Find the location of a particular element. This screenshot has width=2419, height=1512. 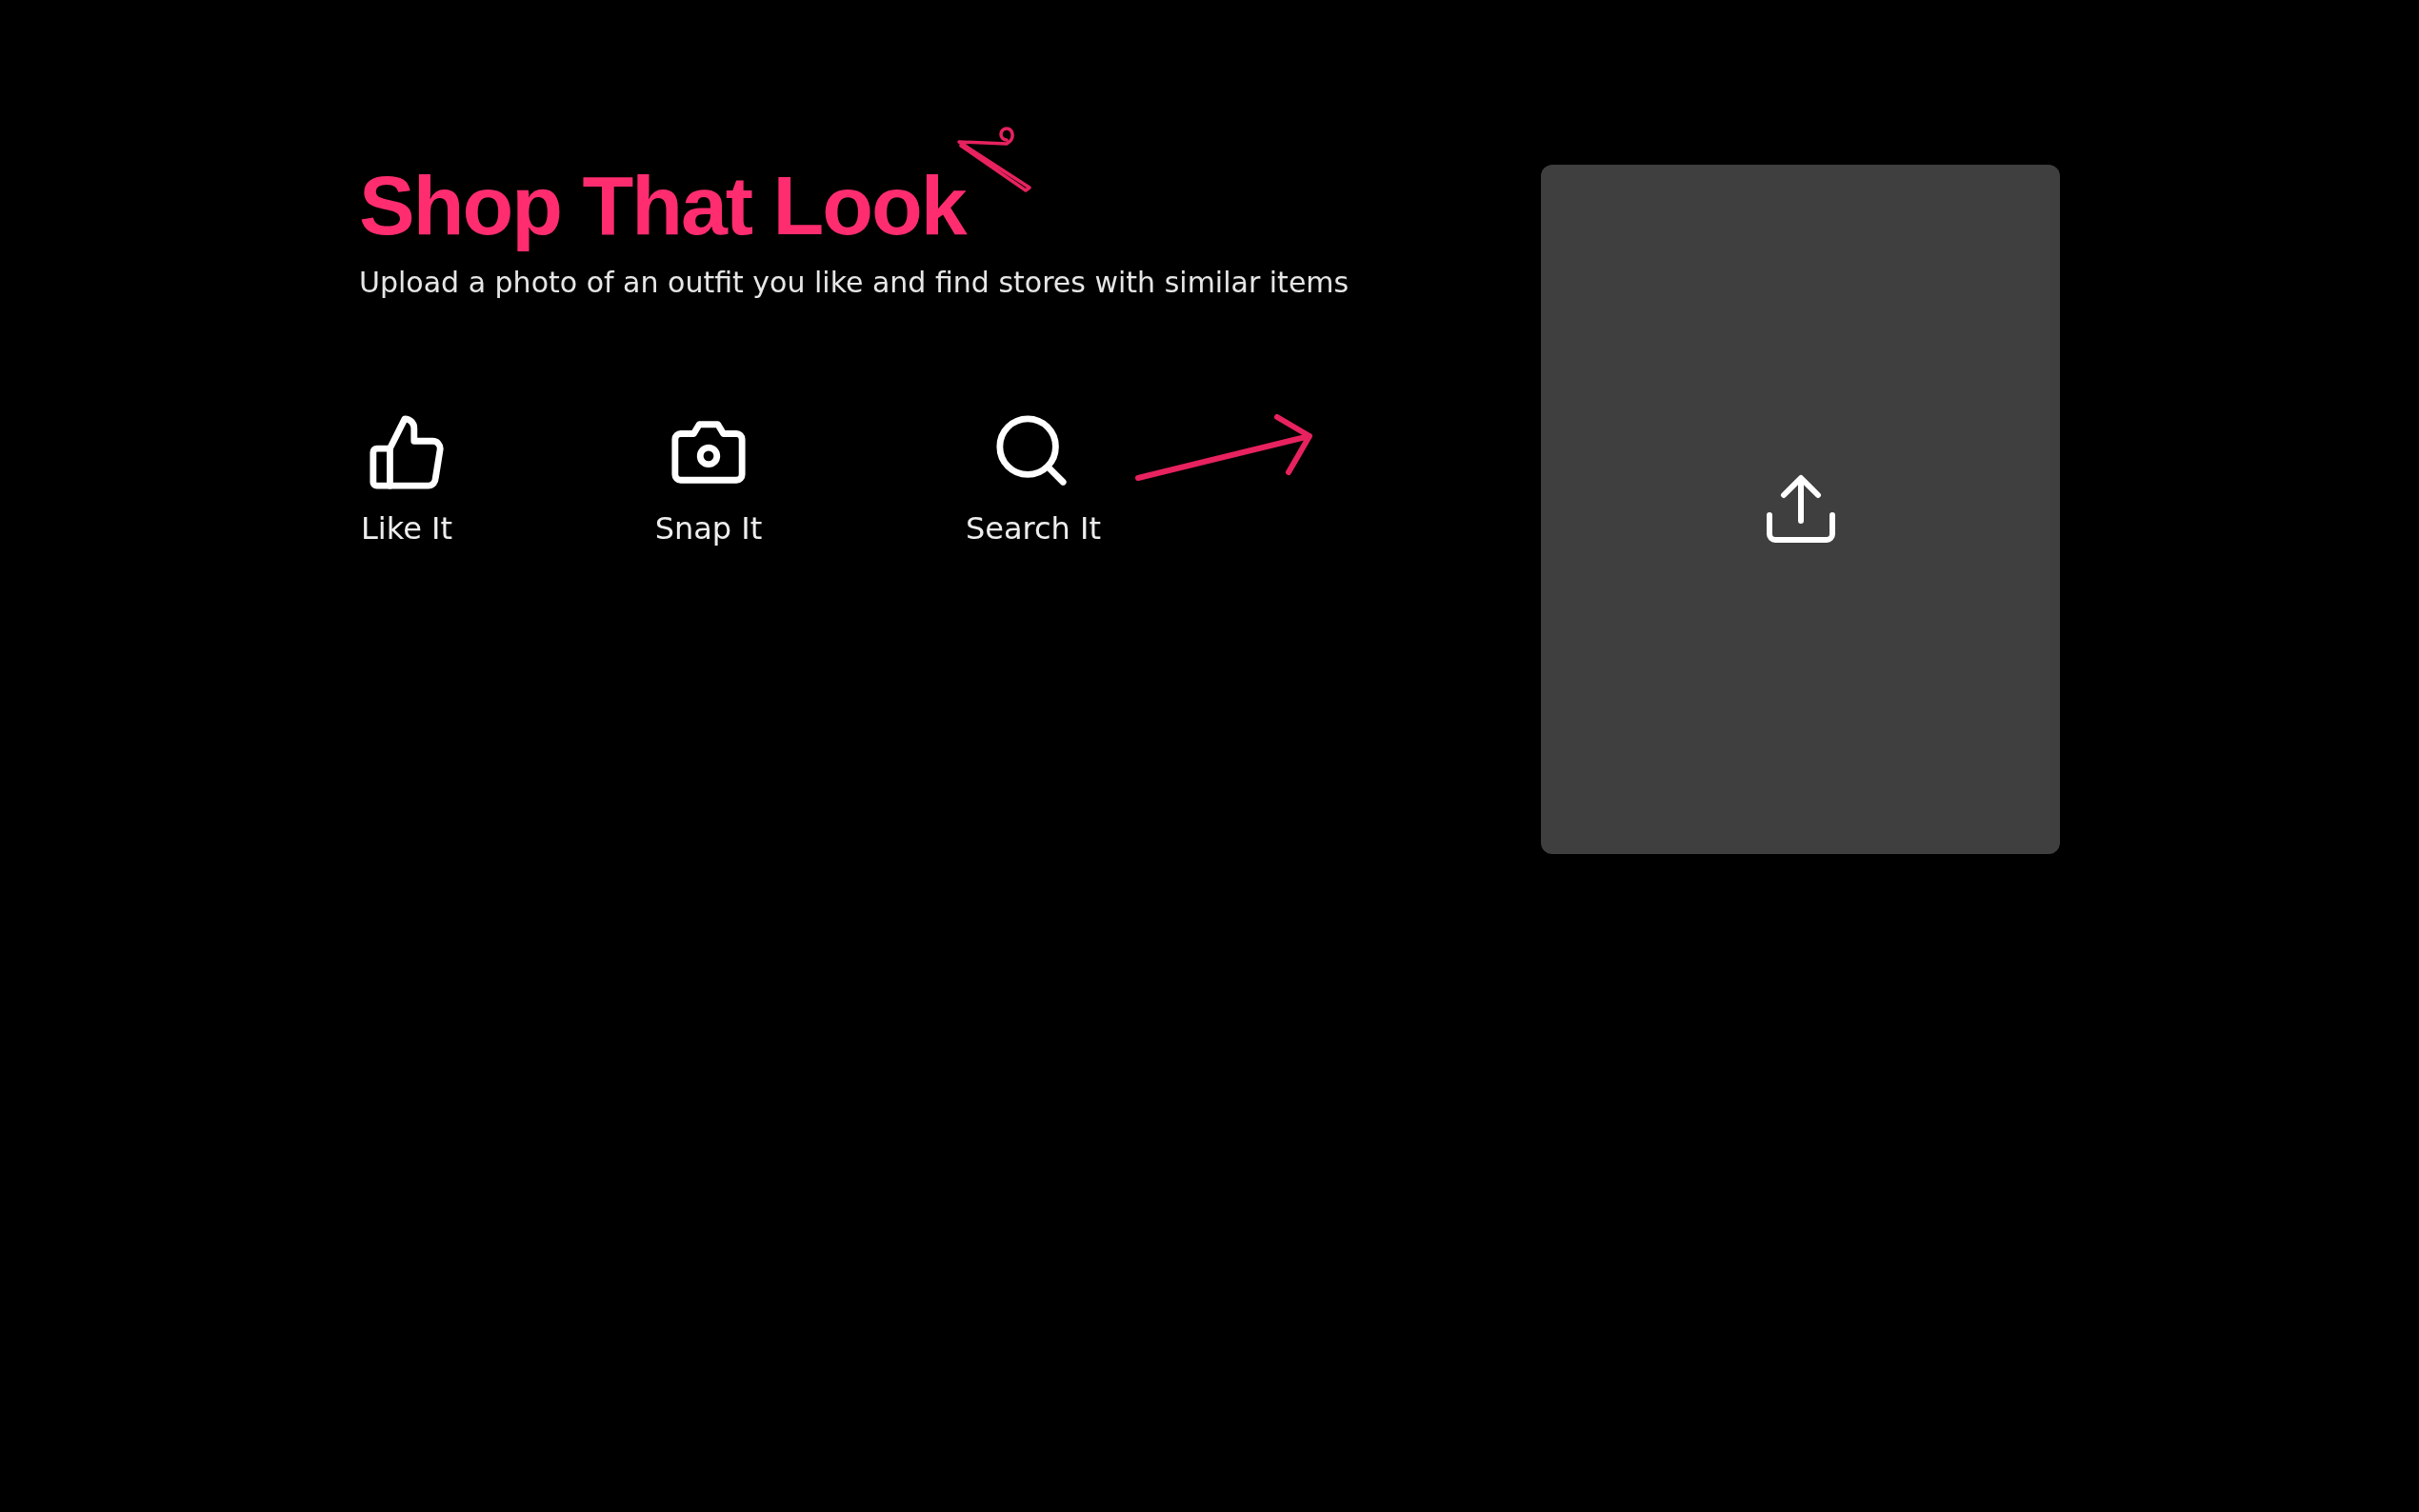

step-label: Like It is located at coordinates (406, 528).